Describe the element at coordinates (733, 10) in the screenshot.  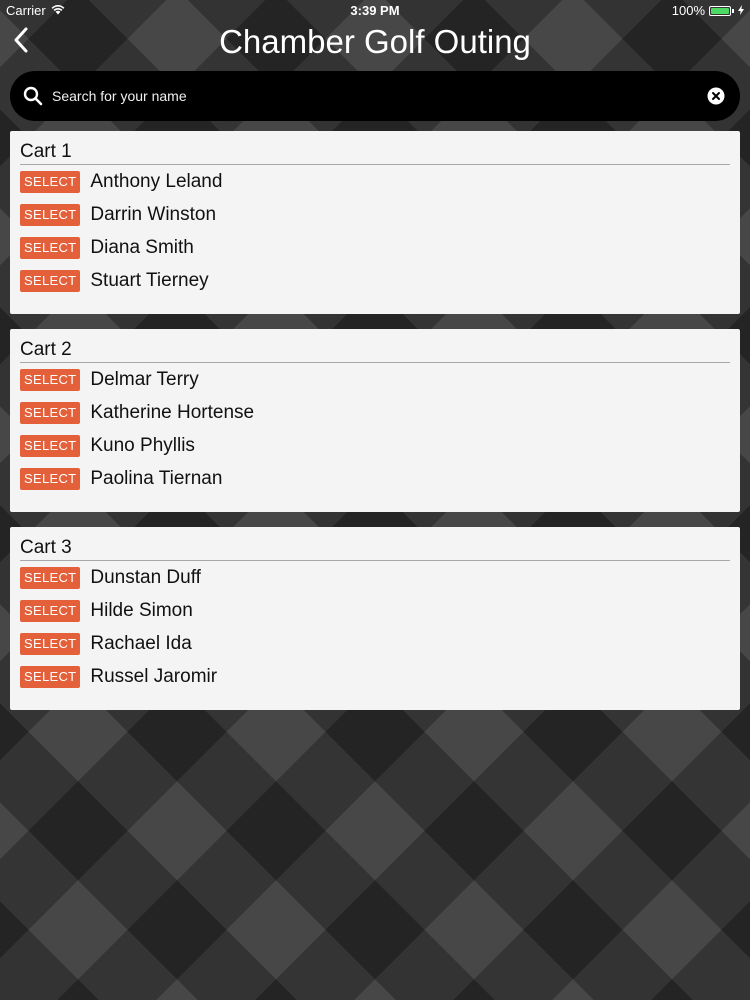
I see `battery-tip` at that location.